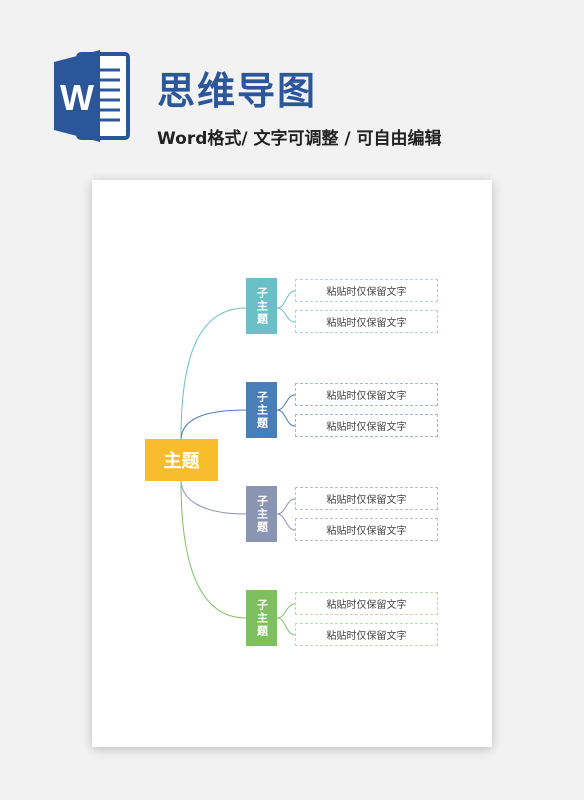 This screenshot has width=584, height=800. I want to click on word-icon: W, so click(92, 96).